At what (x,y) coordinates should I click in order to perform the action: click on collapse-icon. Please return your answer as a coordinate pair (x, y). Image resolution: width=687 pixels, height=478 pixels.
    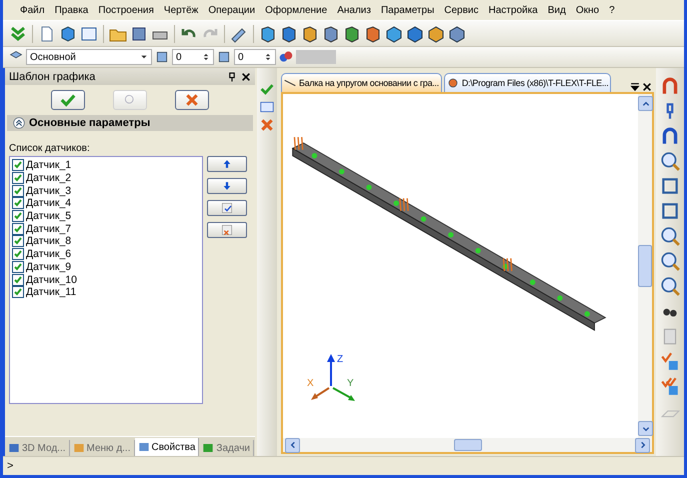
    Looking at the image, I should click on (19, 123).